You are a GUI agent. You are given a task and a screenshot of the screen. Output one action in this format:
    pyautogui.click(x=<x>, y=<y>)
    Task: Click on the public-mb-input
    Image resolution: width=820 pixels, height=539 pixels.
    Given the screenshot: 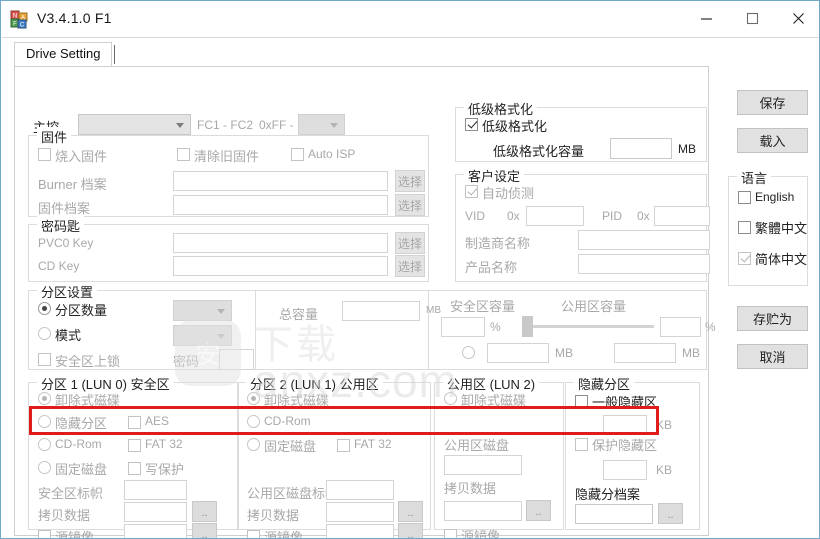 What is the action you would take?
    pyautogui.click(x=645, y=353)
    